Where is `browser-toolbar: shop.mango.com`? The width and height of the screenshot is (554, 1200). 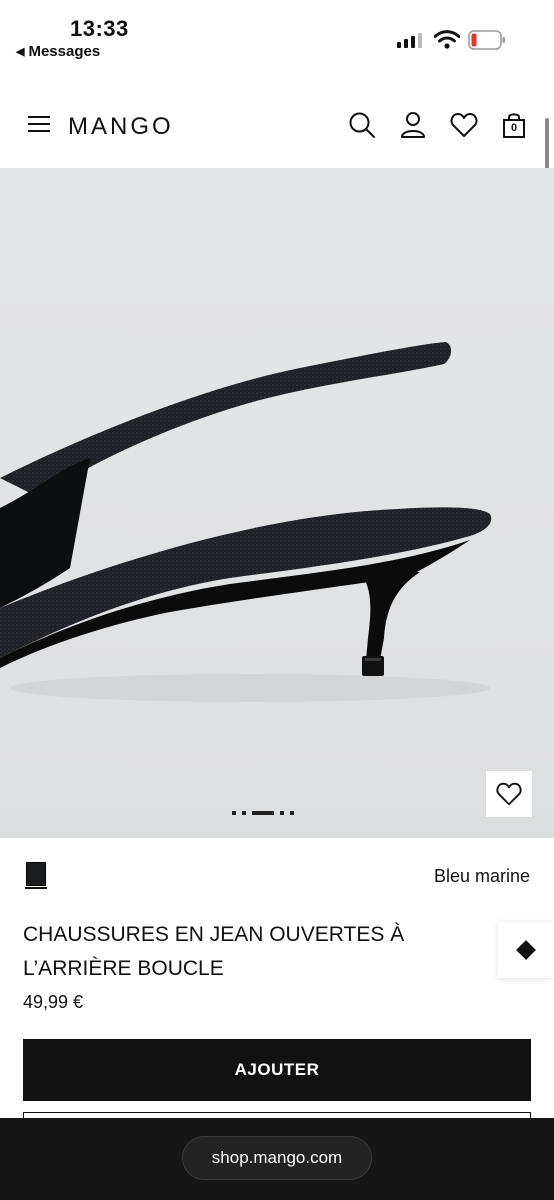
browser-toolbar: shop.mango.com is located at coordinates (277, 1159).